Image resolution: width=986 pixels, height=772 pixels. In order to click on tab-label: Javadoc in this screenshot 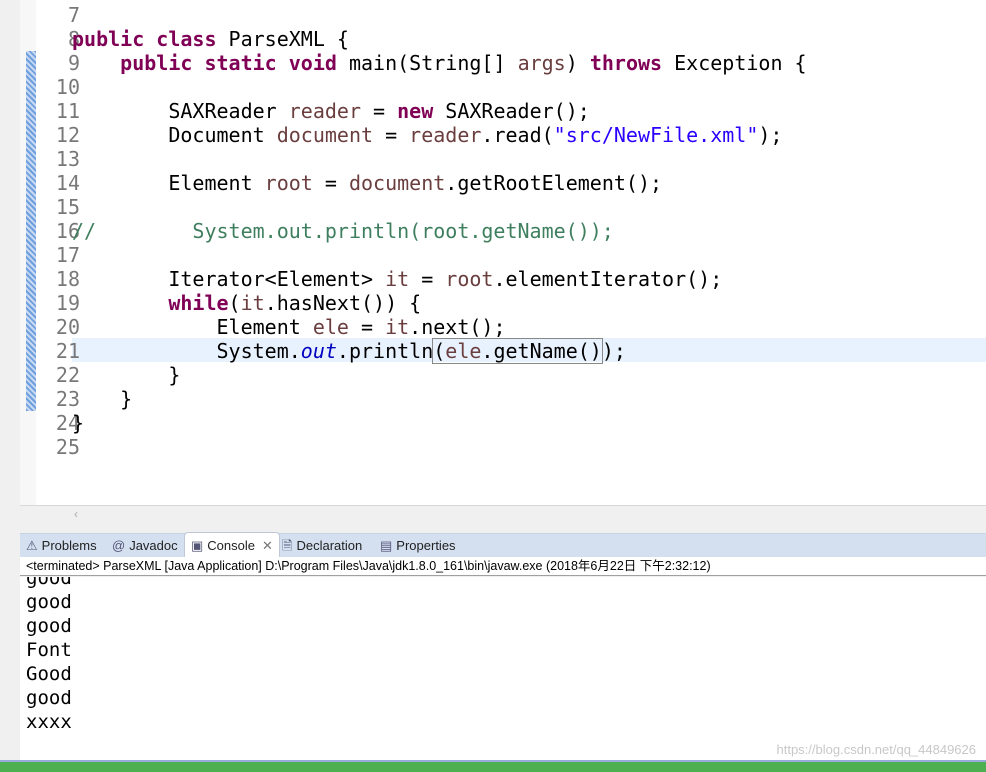, I will do `click(153, 545)`.